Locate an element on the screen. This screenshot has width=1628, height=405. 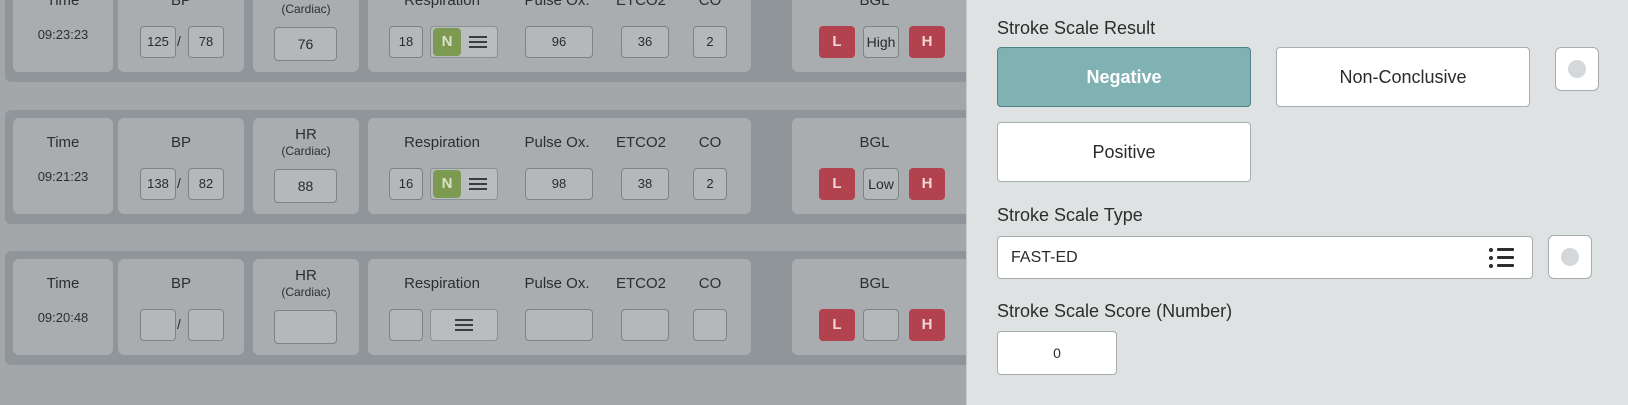
hr-input: 88 is located at coordinates (305, 186).